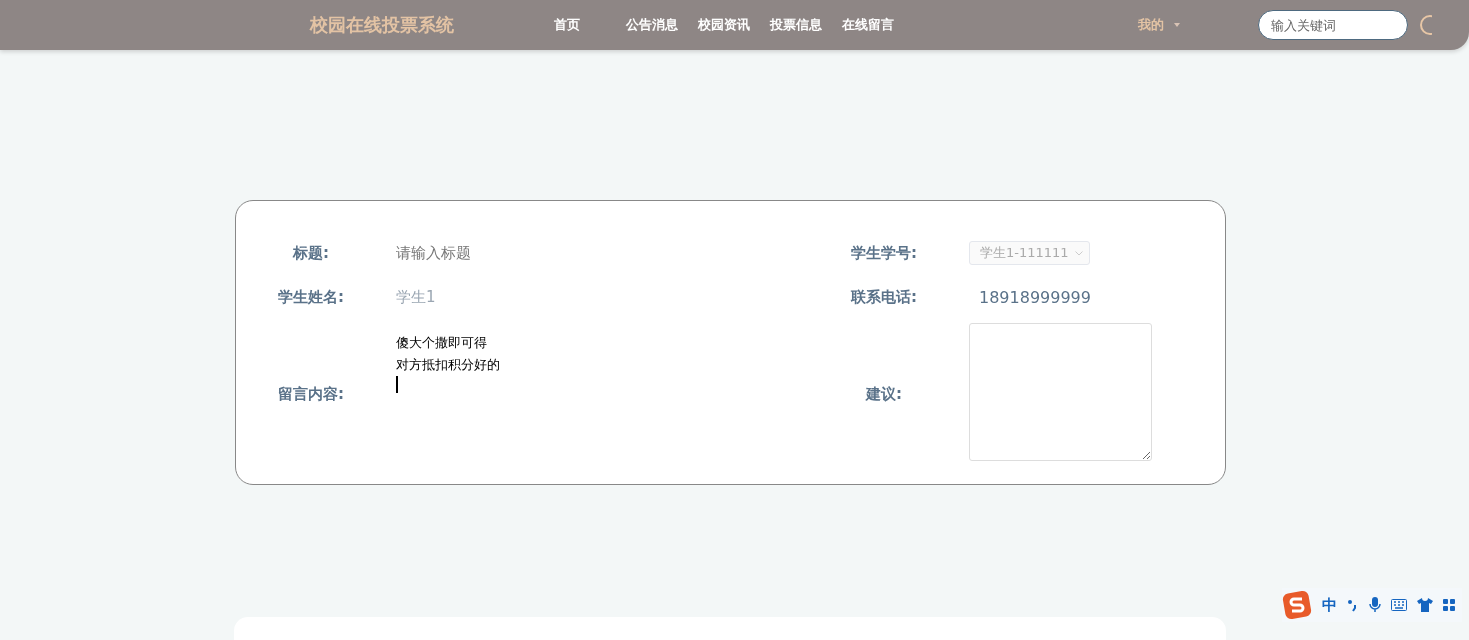 The width and height of the screenshot is (1469, 640). What do you see at coordinates (883, 394) in the screenshot?
I see `field-label: 建议:` at bounding box center [883, 394].